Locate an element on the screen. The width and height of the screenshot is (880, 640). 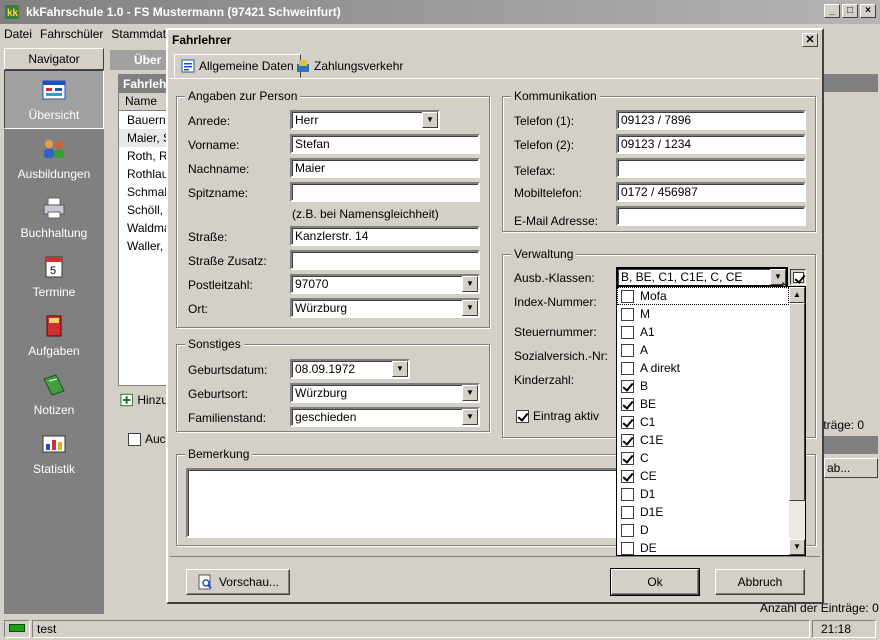
list-item: Schmalk is located at coordinates (143, 192).